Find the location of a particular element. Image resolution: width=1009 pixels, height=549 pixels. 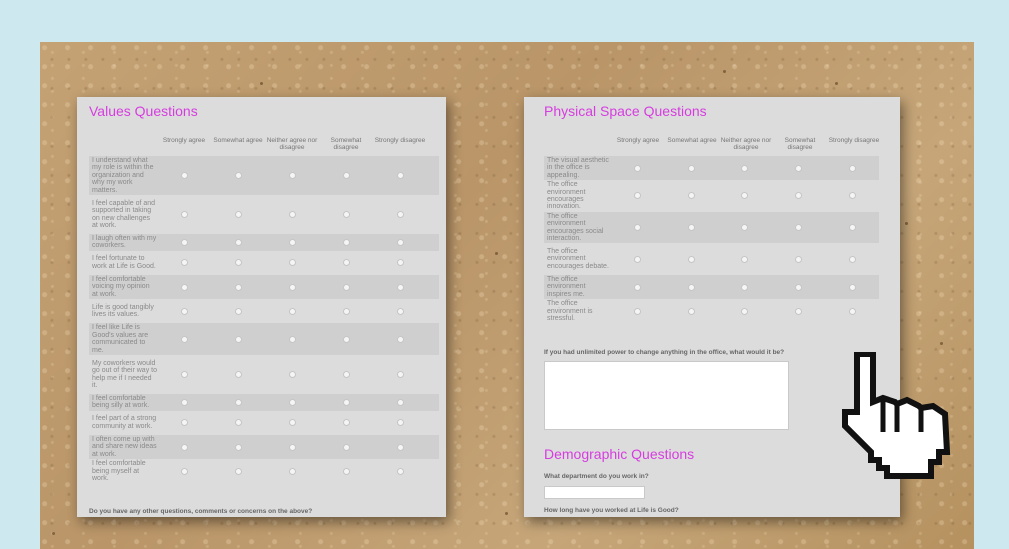

scale-header-4: Strongly disagree is located at coordinates (854, 140).